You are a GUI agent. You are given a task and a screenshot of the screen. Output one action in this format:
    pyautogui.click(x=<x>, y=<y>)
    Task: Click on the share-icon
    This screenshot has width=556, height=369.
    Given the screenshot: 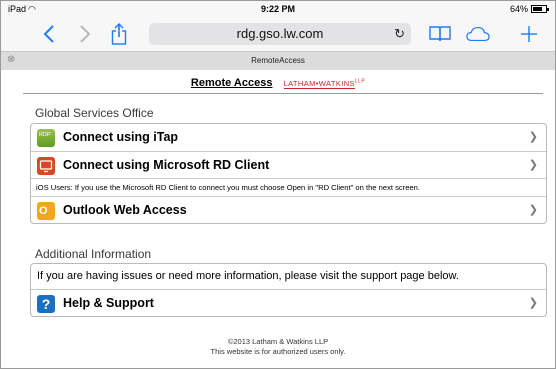 What is the action you would take?
    pyautogui.click(x=119, y=34)
    